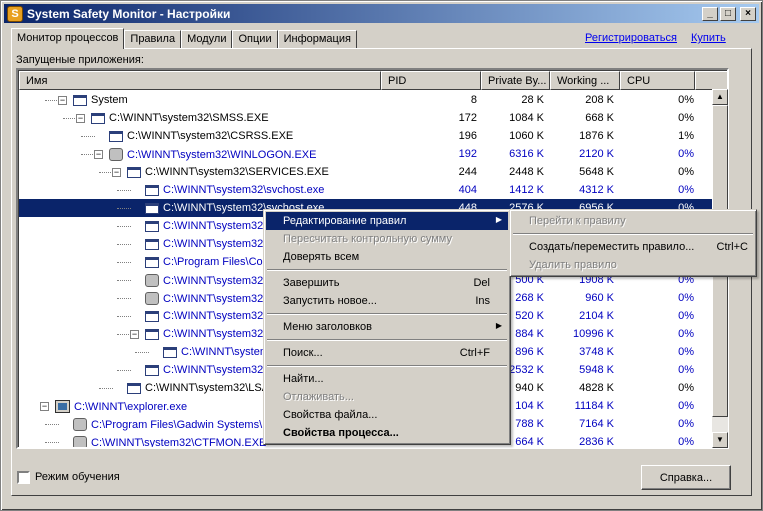 This screenshot has height=511, width=763. I want to click on tab-options: Опции, so click(255, 39).